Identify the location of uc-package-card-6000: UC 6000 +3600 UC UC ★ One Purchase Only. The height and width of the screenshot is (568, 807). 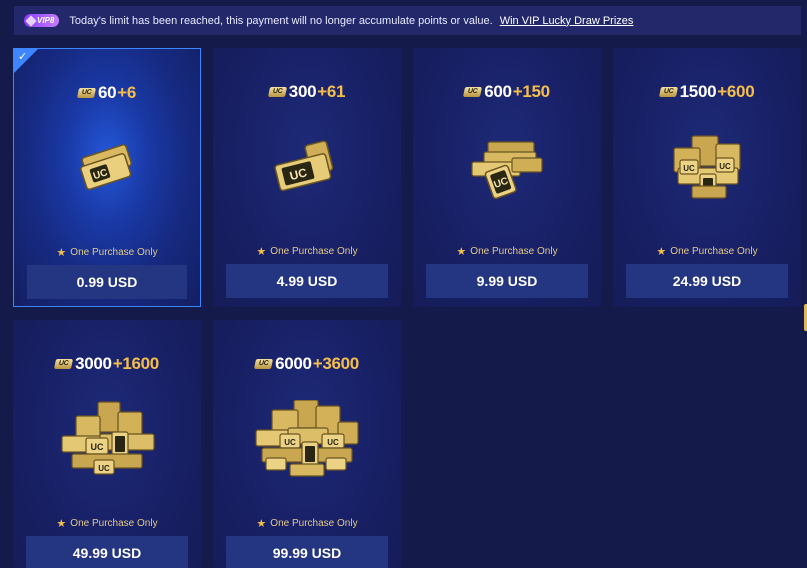
(307, 444).